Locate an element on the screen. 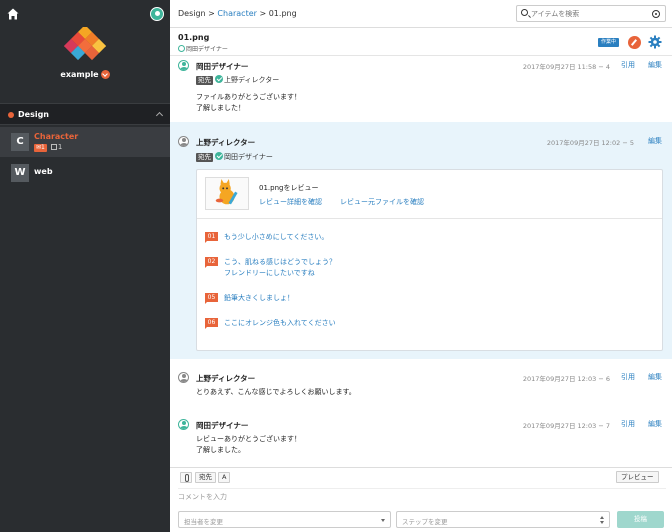 The height and width of the screenshot is (532, 672). workspace-logo-icon is located at coordinates (85, 44).